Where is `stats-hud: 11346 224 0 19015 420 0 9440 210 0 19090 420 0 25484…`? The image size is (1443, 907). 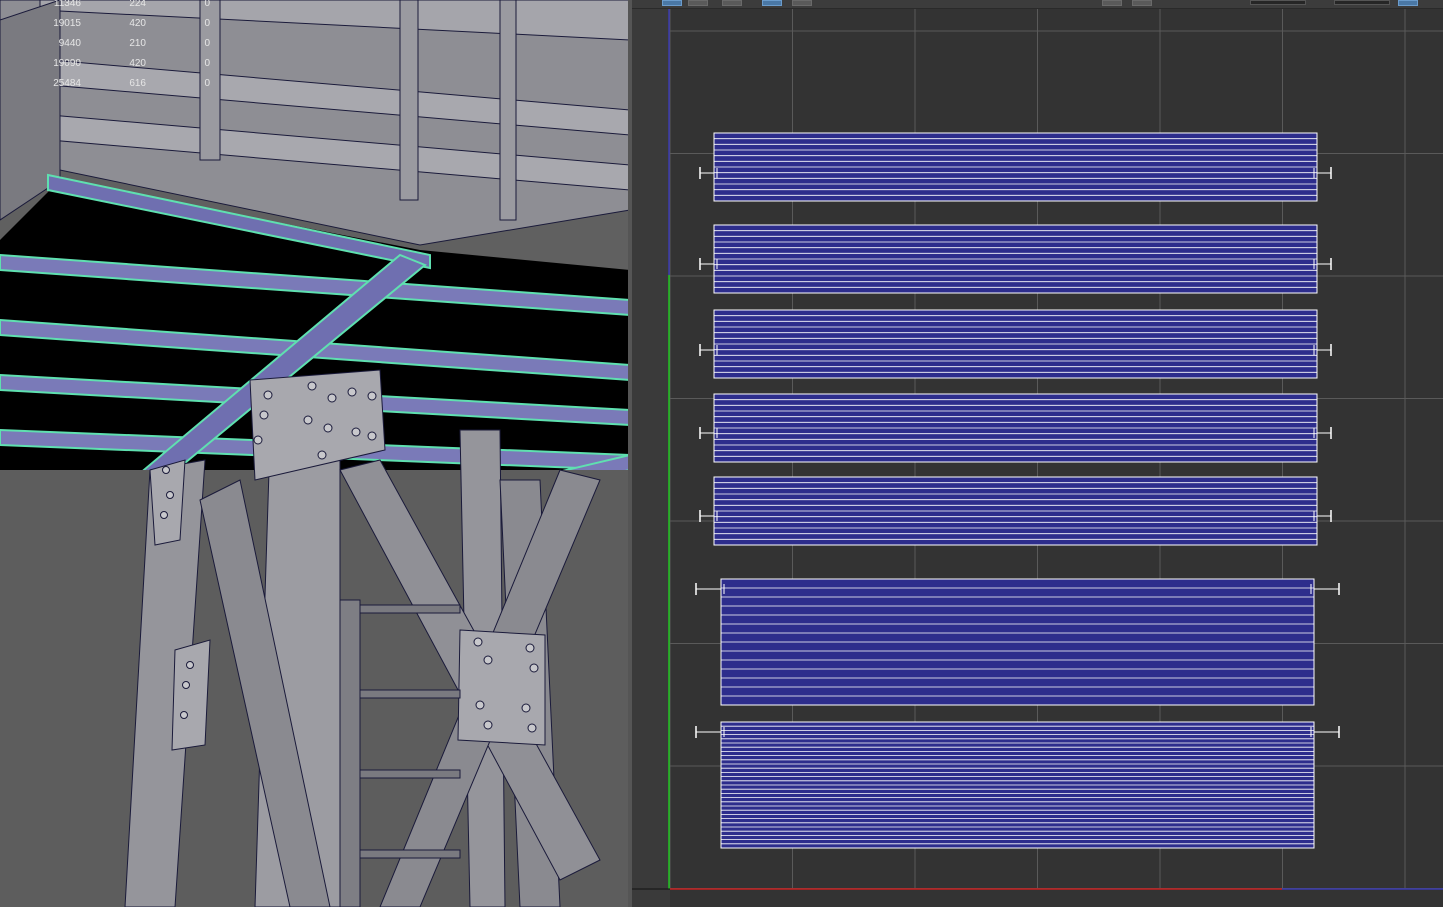
stats-hud: 11346 224 0 19015 420 0 9440 210 0 19090 420 0 25484… is located at coordinates (120, 48).